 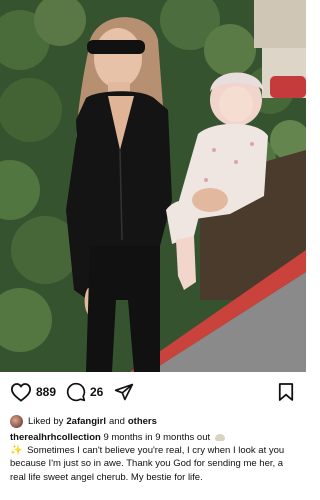 I want to click on likes-count: 889, so click(x=46, y=392).